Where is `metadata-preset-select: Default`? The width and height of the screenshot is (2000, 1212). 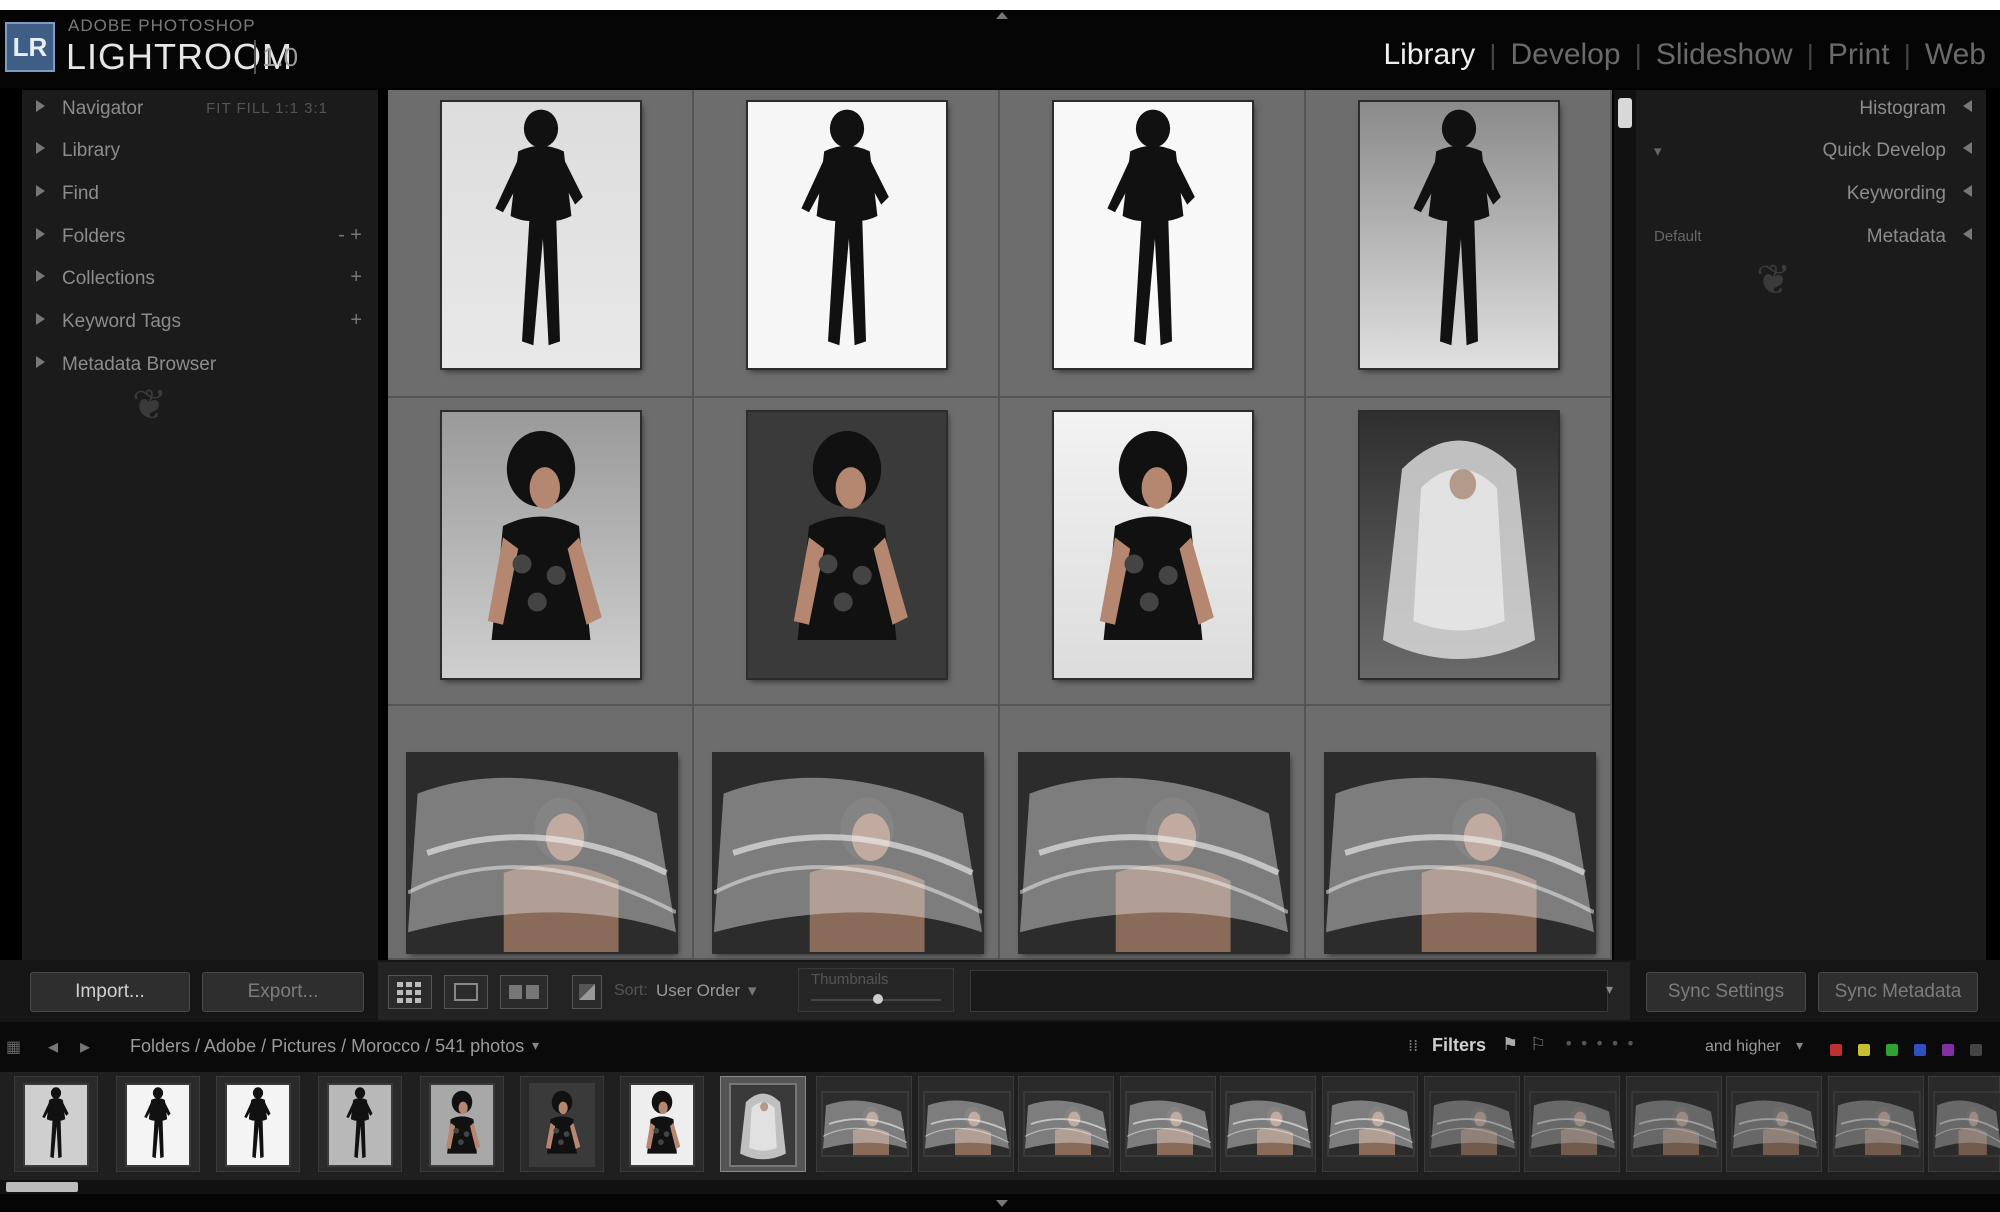
metadata-preset-select: Default is located at coordinates (1678, 236).